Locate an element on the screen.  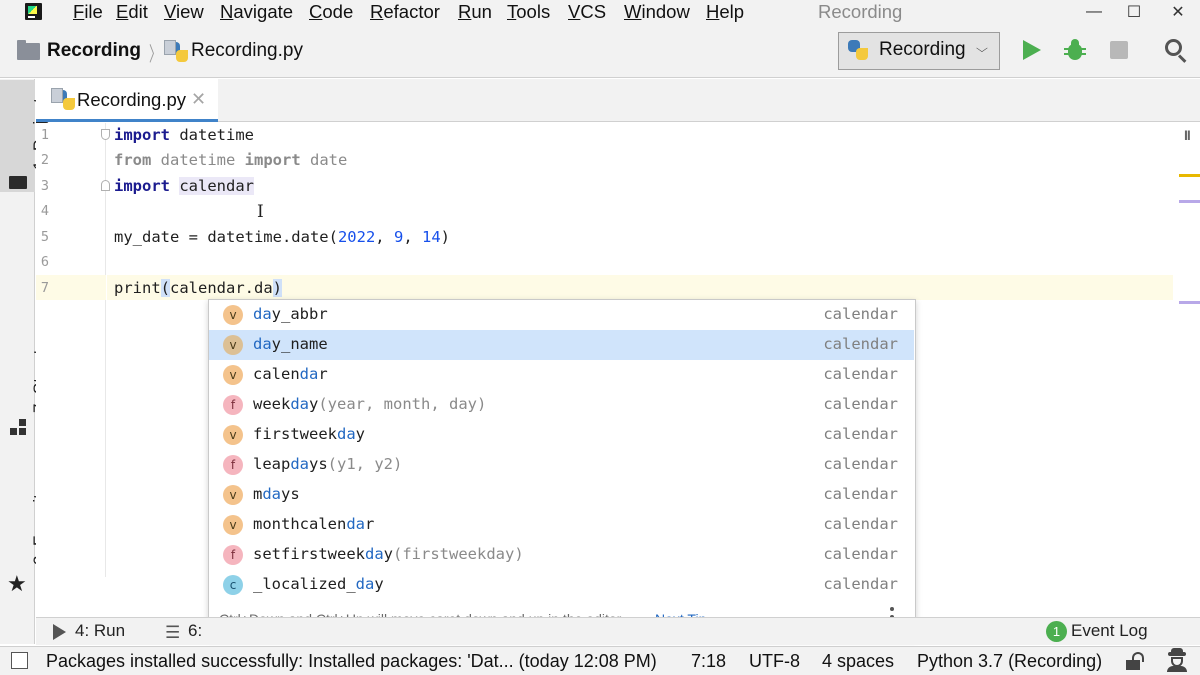
line-number: 2 is located at coordinates (45, 160).